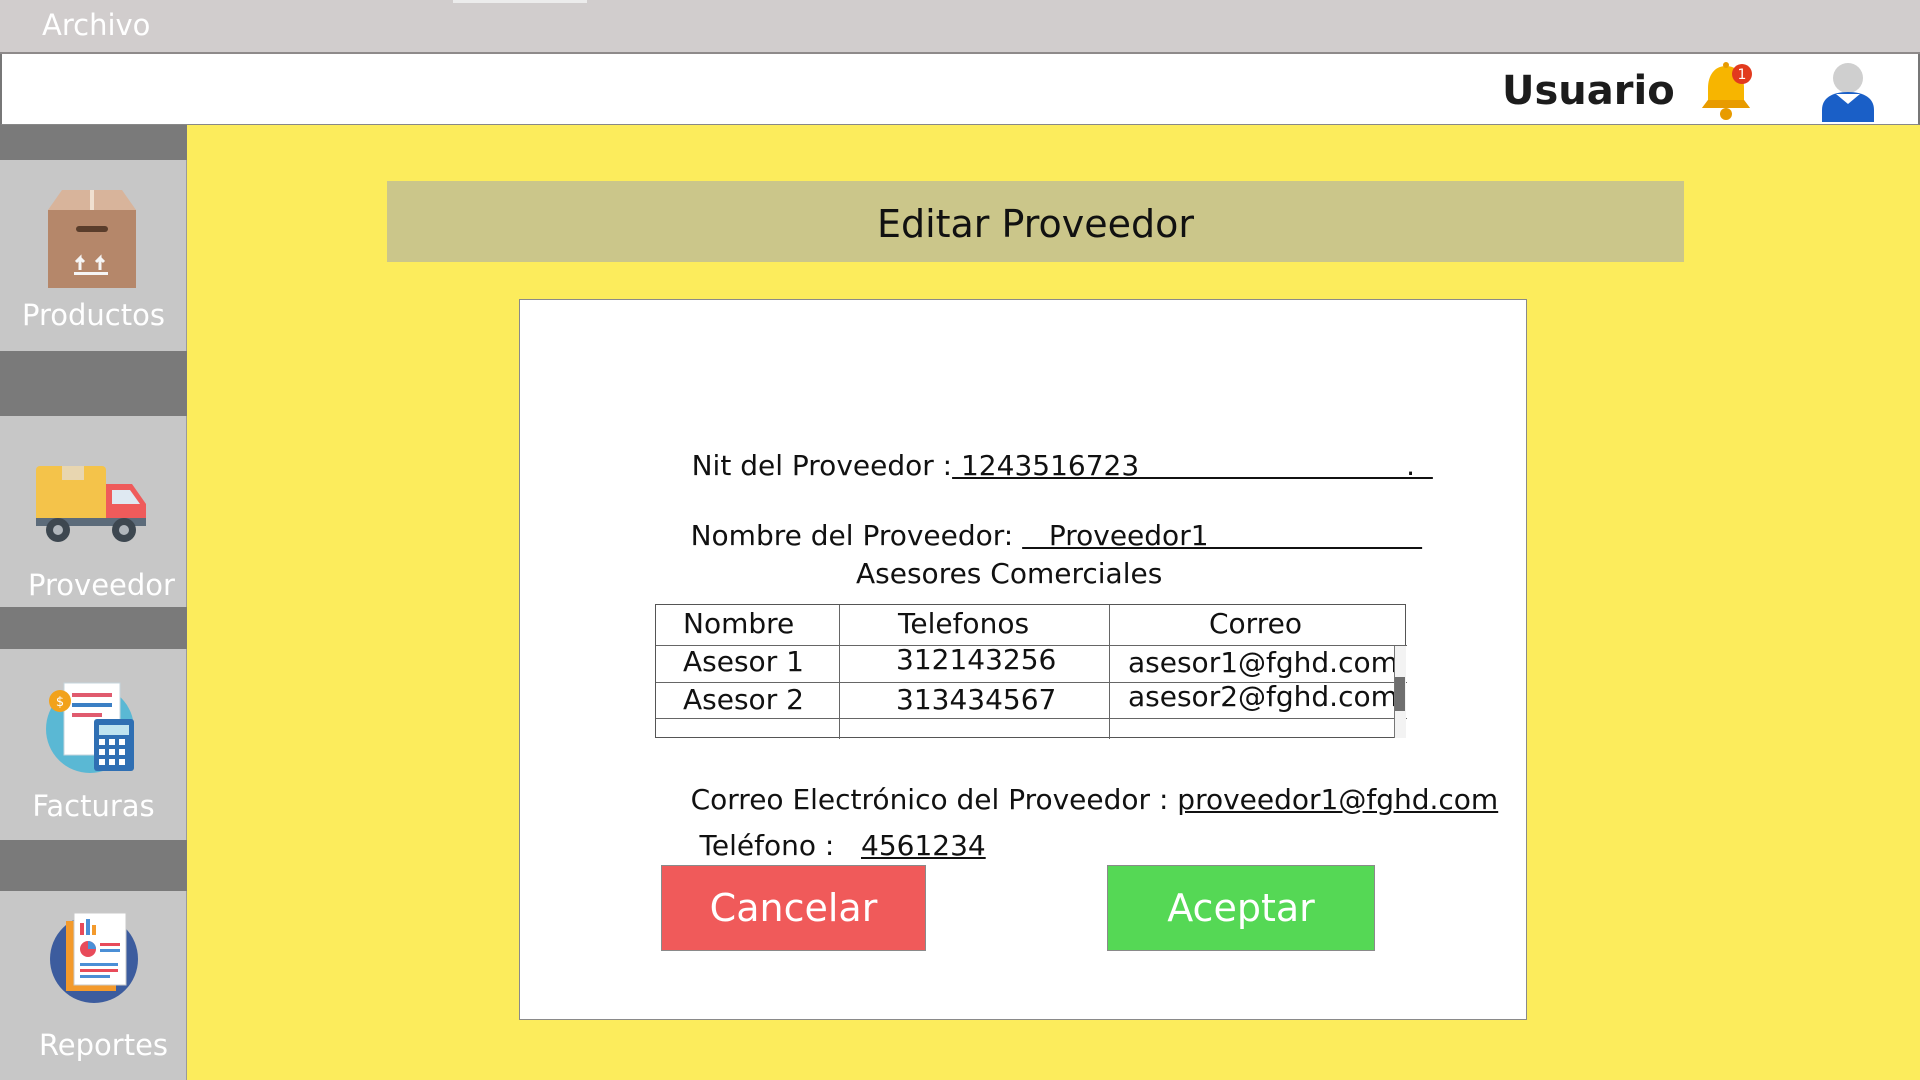  I want to click on table-cell-telefono: 313434567, so click(976, 699).